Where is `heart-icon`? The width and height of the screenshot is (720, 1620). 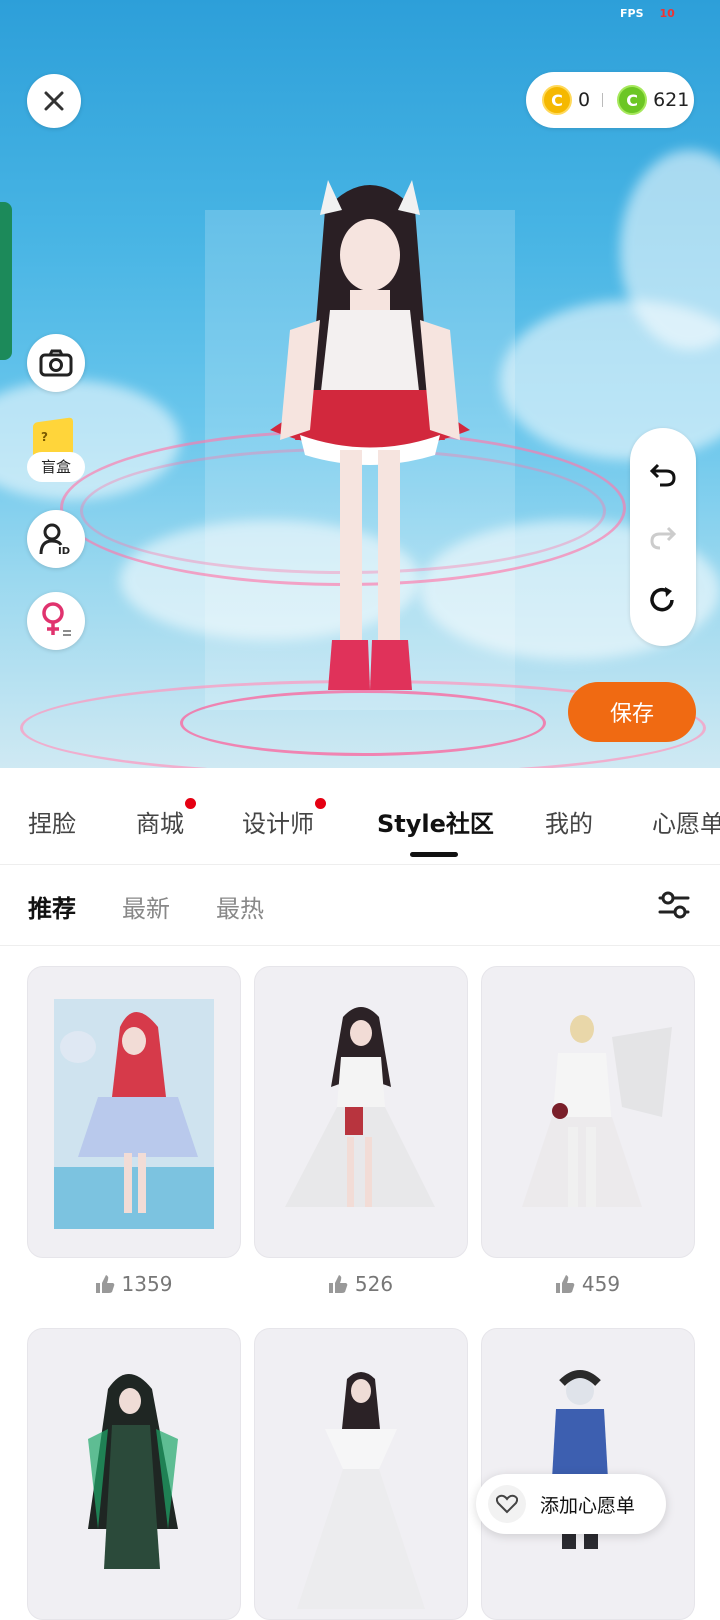
heart-icon is located at coordinates (507, 1504).